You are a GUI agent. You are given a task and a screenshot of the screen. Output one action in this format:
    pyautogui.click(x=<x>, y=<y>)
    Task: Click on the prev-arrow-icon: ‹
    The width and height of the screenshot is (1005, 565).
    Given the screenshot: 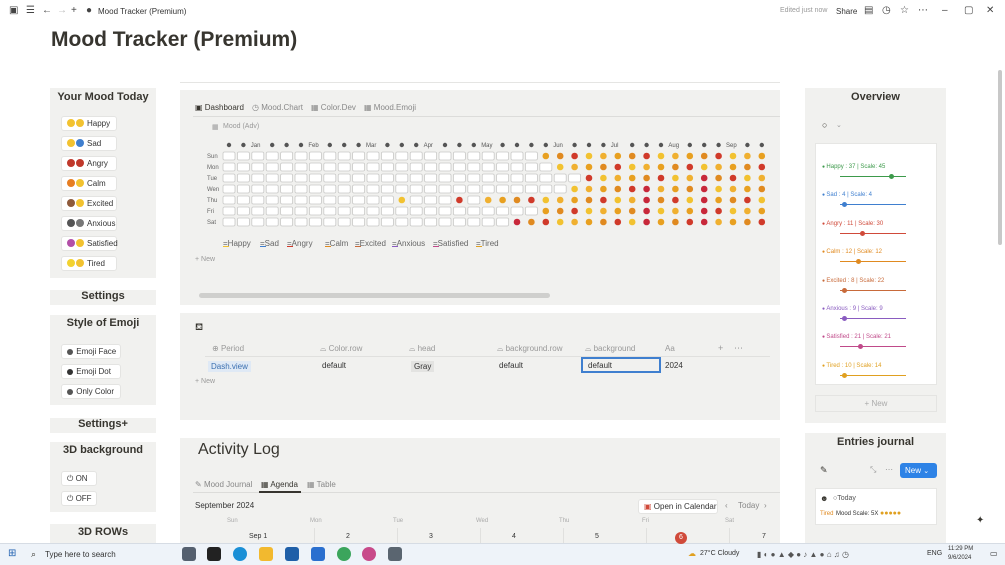 What is the action you would take?
    pyautogui.click(x=726, y=505)
    